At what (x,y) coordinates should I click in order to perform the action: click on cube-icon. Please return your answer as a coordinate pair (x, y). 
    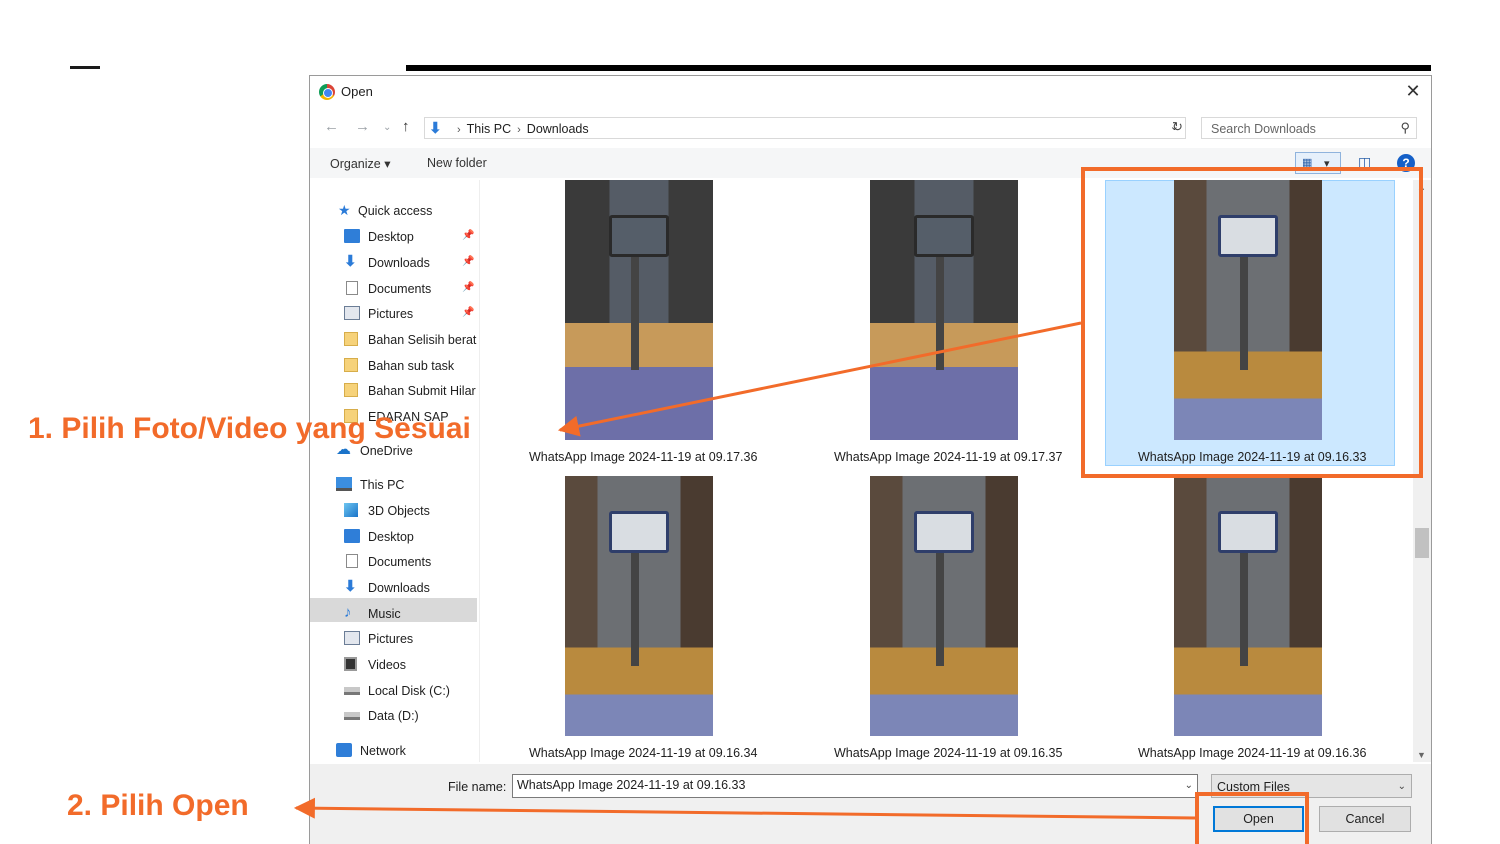
    Looking at the image, I should click on (351, 510).